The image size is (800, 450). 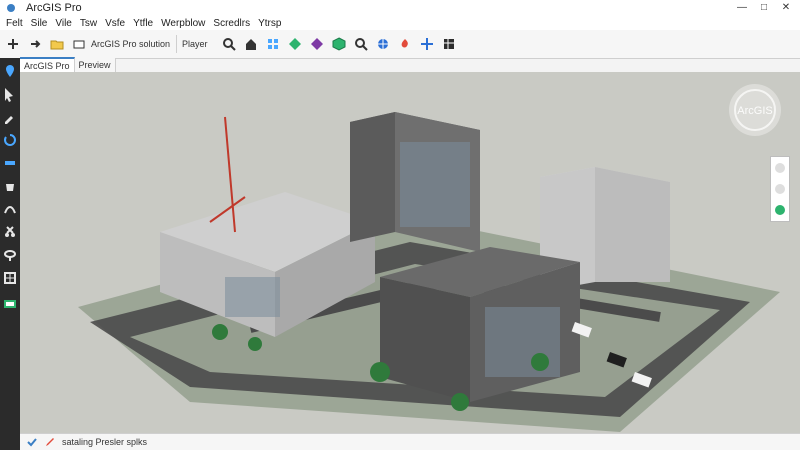 I want to click on globe-icon, so click(x=383, y=44).